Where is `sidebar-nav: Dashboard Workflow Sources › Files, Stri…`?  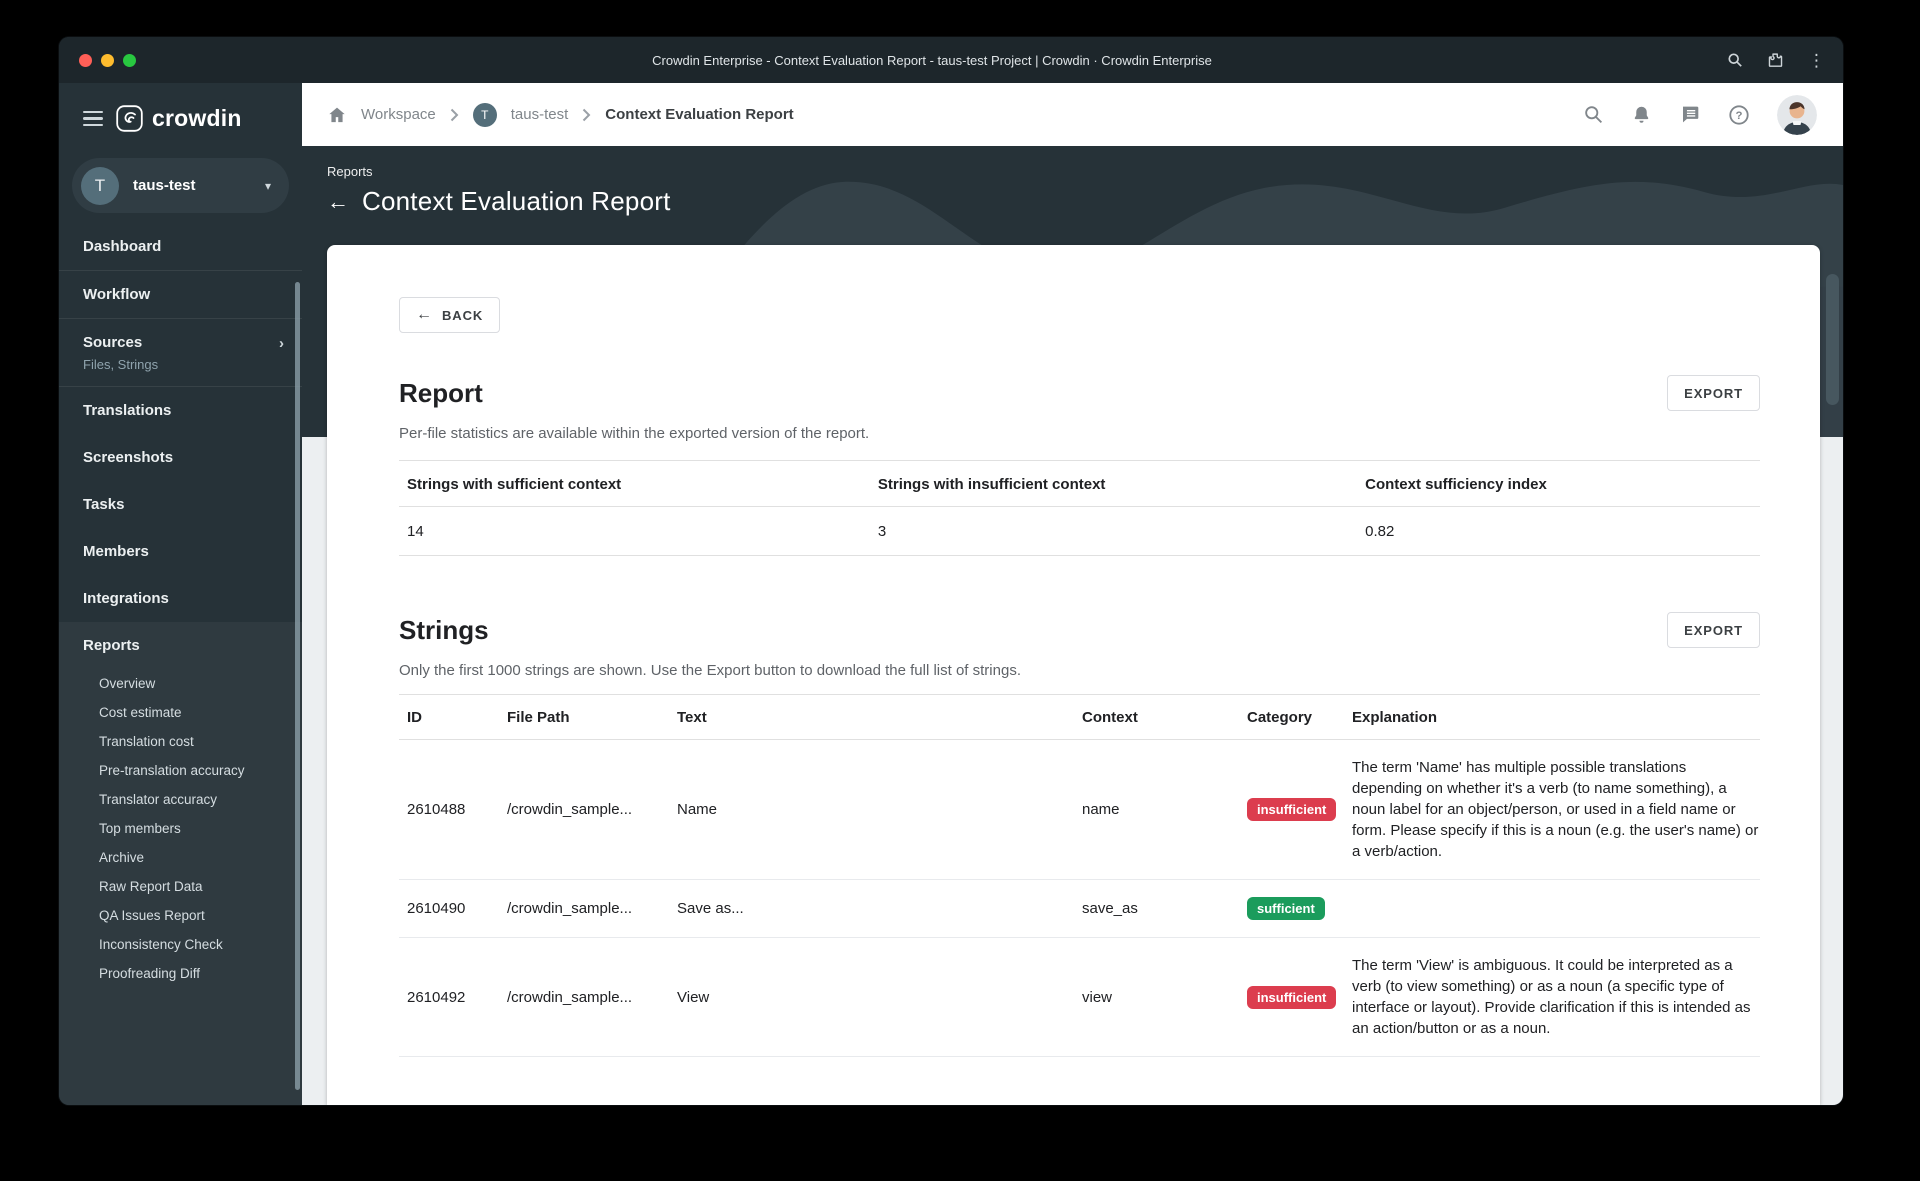 sidebar-nav: Dashboard Workflow Sources › Files, Stri… is located at coordinates (180, 422).